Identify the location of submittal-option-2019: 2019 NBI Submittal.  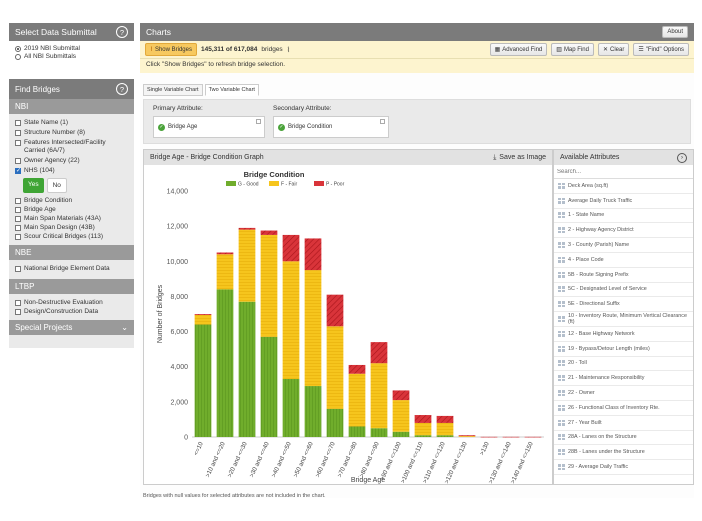
(71, 49).